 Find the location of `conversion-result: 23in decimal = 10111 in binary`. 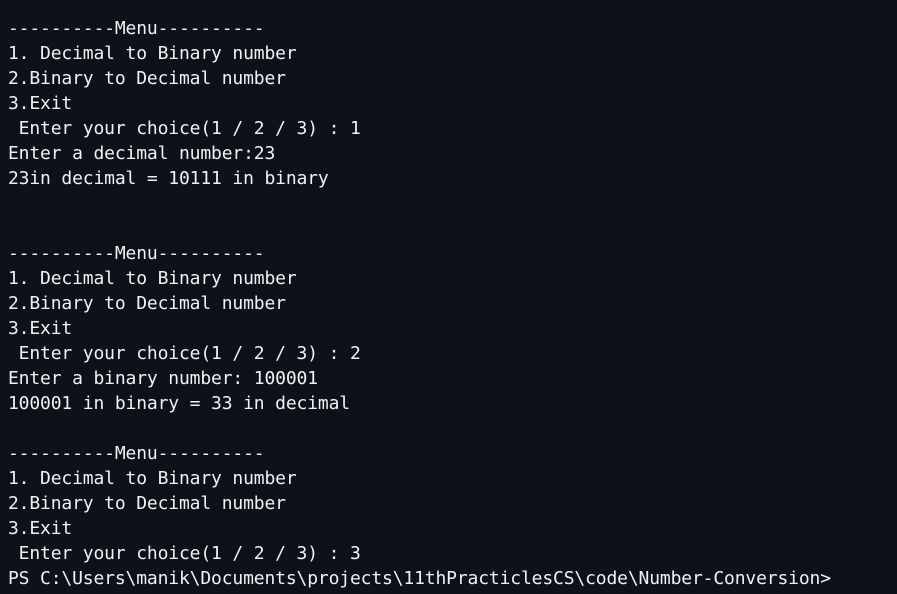

conversion-result: 23in decimal = 10111 in binary is located at coordinates (168, 178).